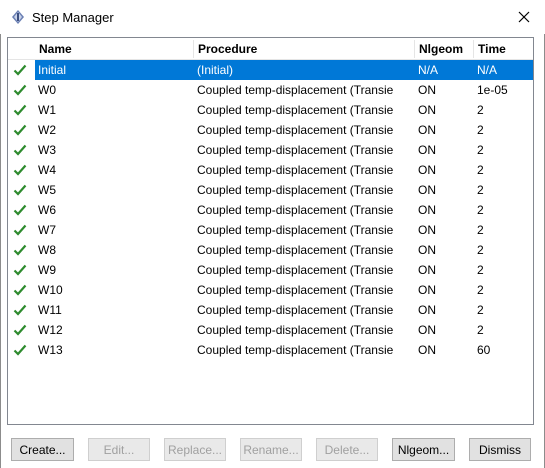  I want to click on table-row: Initial (Initial) N/A N/A, so click(270, 70).